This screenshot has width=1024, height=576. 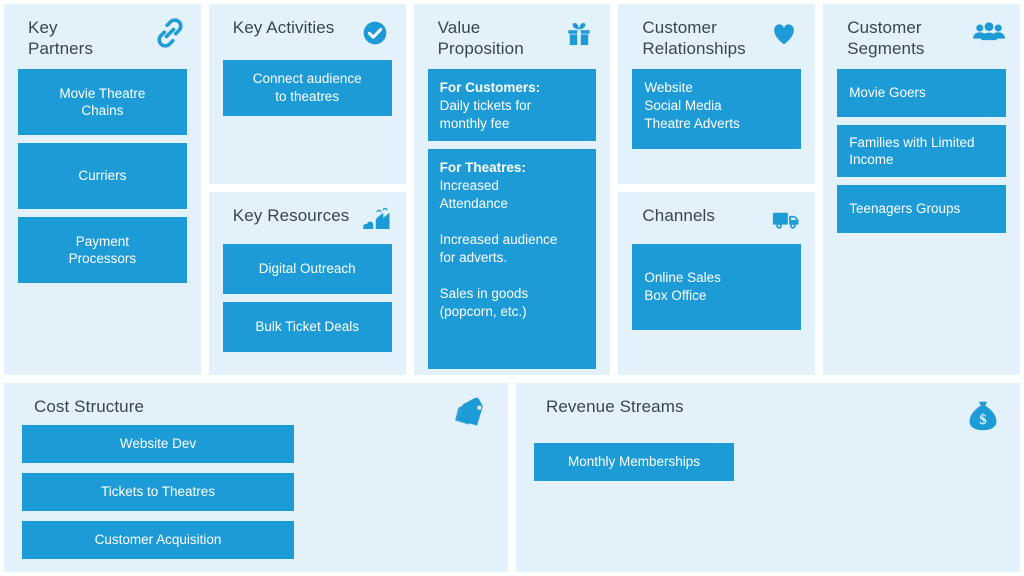 I want to click on key-resource-item: Bulk Ticket Deals, so click(x=307, y=327).